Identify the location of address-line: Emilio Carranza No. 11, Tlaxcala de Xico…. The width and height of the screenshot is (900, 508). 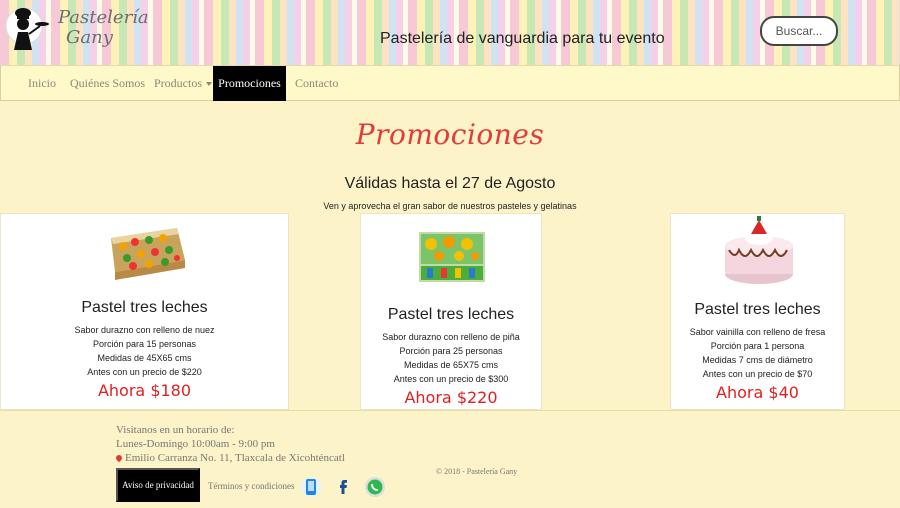
(229, 458).